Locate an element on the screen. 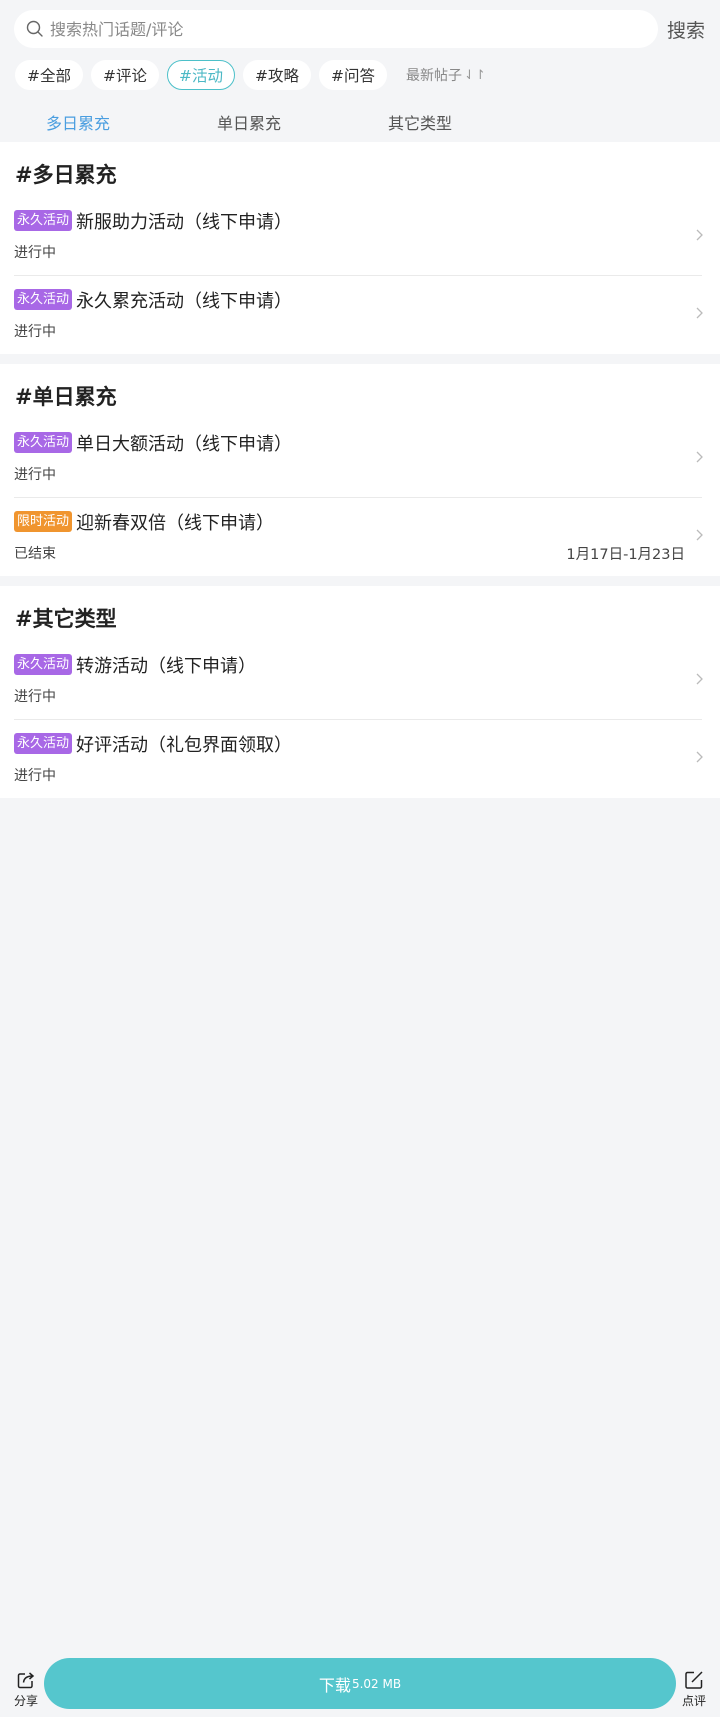 Image resolution: width=720 pixels, height=1717 pixels. search-input is located at coordinates (330, 29).